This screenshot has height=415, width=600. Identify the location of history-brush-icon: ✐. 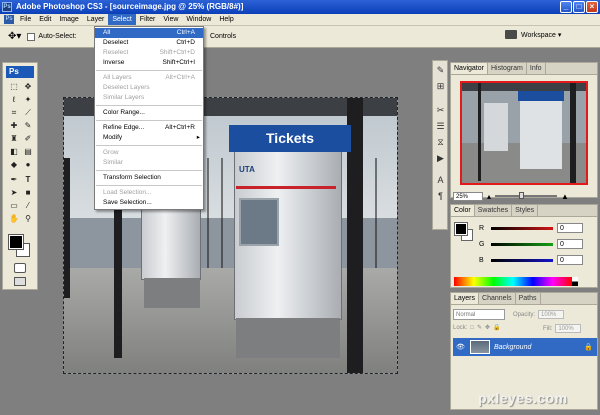
(28, 139).